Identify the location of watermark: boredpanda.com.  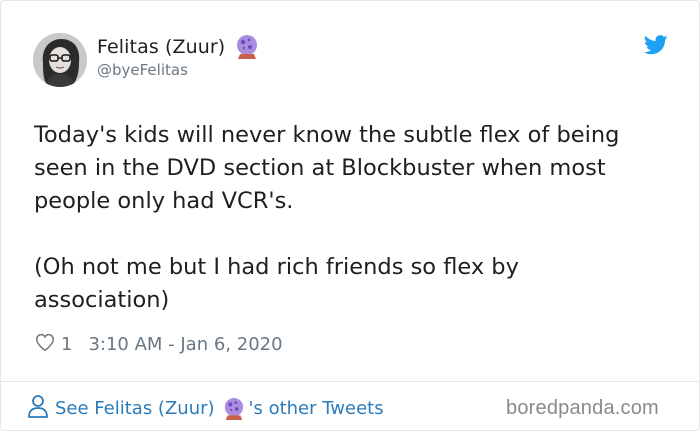
(582, 408).